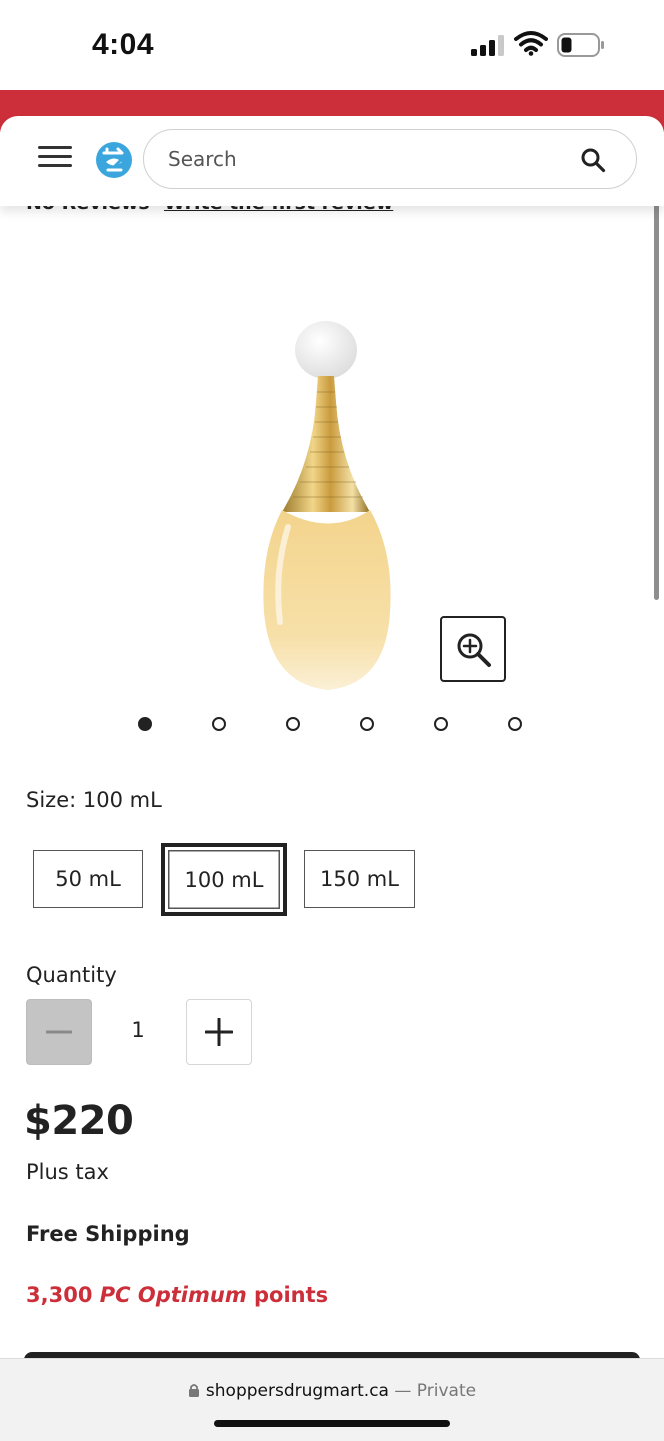  I want to click on search-icon, so click(593, 160).